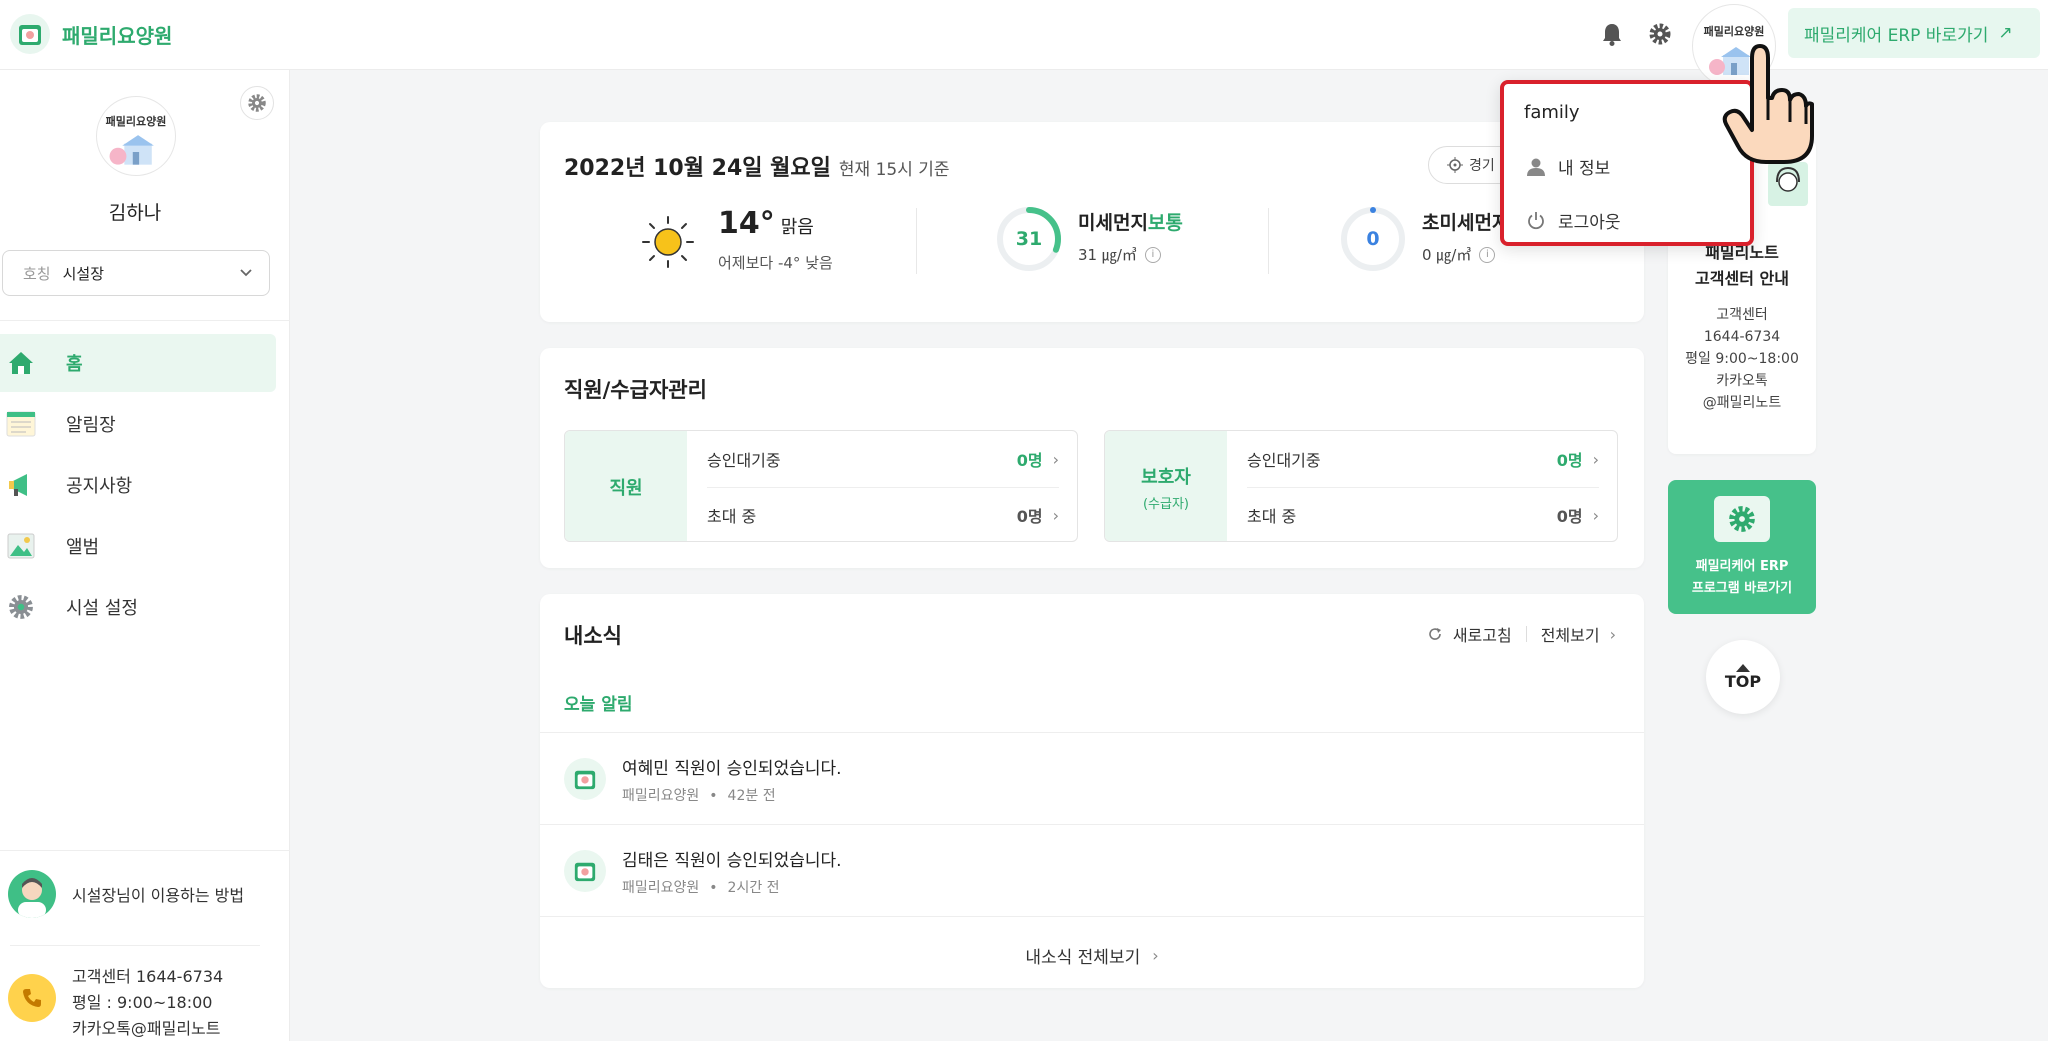 This screenshot has width=2048, height=1041. Describe the element at coordinates (138, 424) in the screenshot. I see `nav-item-notebook: 알림장` at that location.